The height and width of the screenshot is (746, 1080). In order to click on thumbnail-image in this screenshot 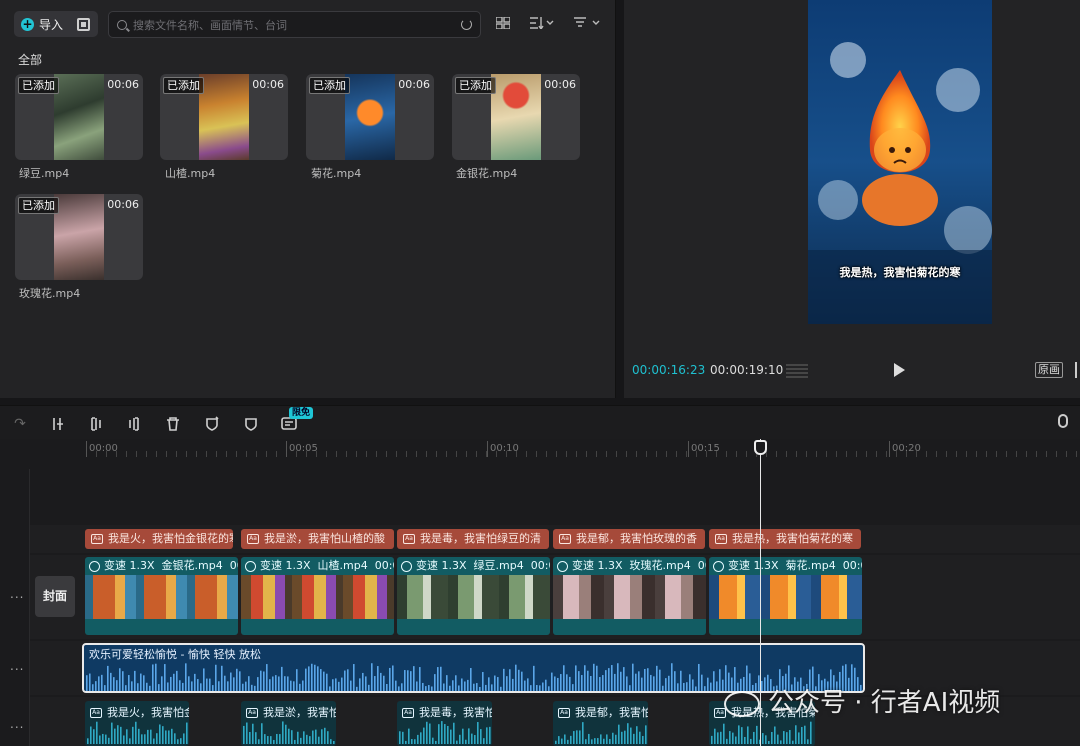, I will do `click(79, 117)`.